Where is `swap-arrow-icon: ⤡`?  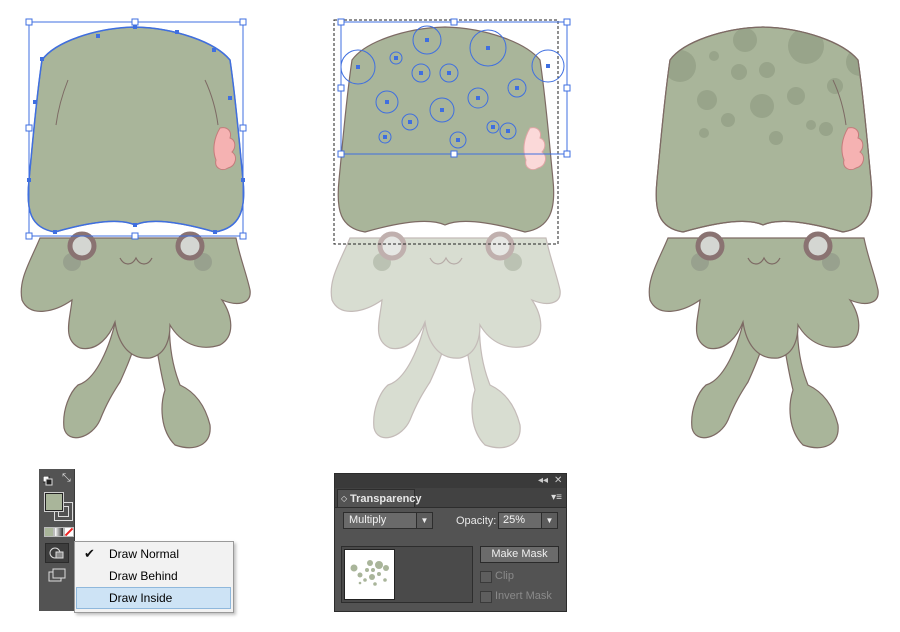 swap-arrow-icon: ⤡ is located at coordinates (67, 478).